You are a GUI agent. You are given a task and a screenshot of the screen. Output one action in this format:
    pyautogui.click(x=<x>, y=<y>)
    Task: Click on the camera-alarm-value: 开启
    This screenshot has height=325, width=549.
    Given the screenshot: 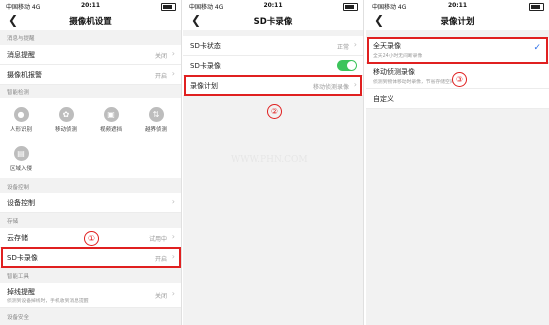 What is the action you would take?
    pyautogui.click(x=160, y=76)
    